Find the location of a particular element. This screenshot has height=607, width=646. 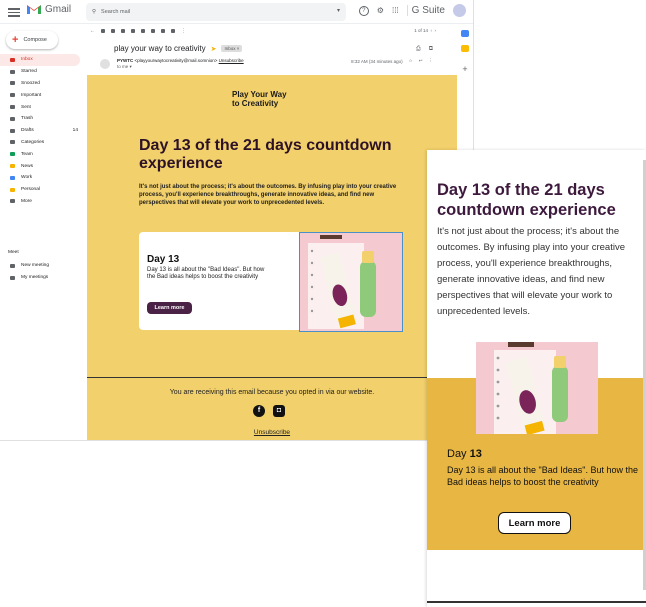

apps-icon: ⁞⁞⁞ is located at coordinates (395, 10).